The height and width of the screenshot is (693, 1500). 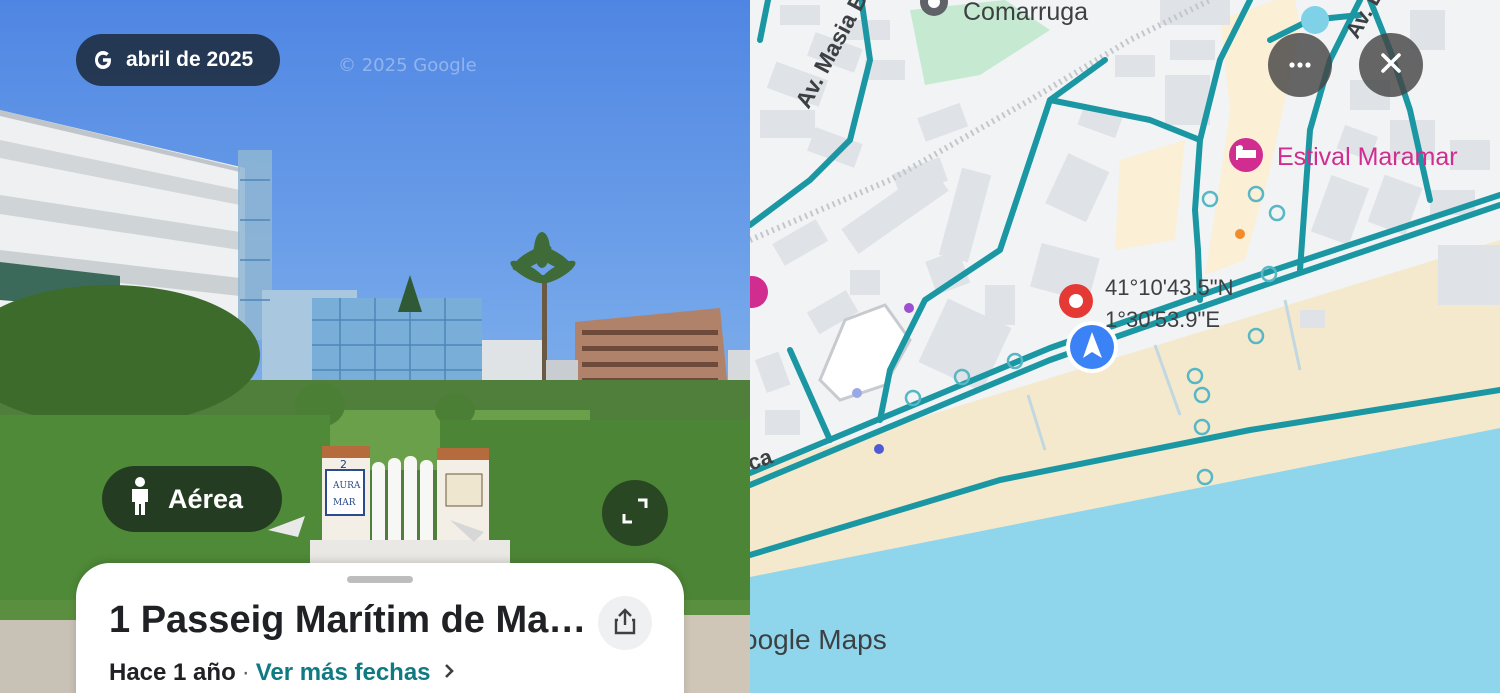 I want to click on capture-date-label: abril de 2025, so click(x=190, y=59).